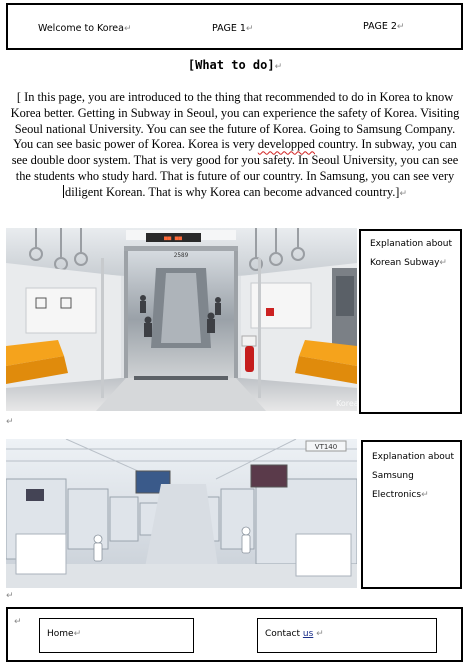  I want to click on text-cursor, so click(64, 191).